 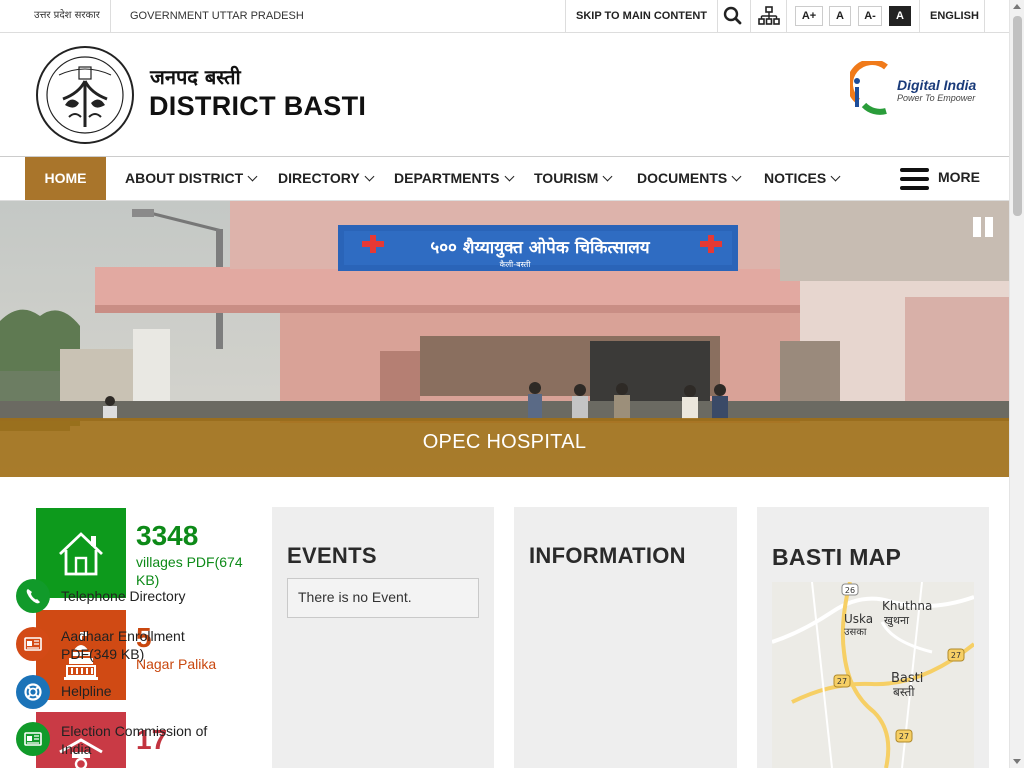 What do you see at coordinates (850, 590) in the screenshot?
I see `map-route-badge: 26` at bounding box center [850, 590].